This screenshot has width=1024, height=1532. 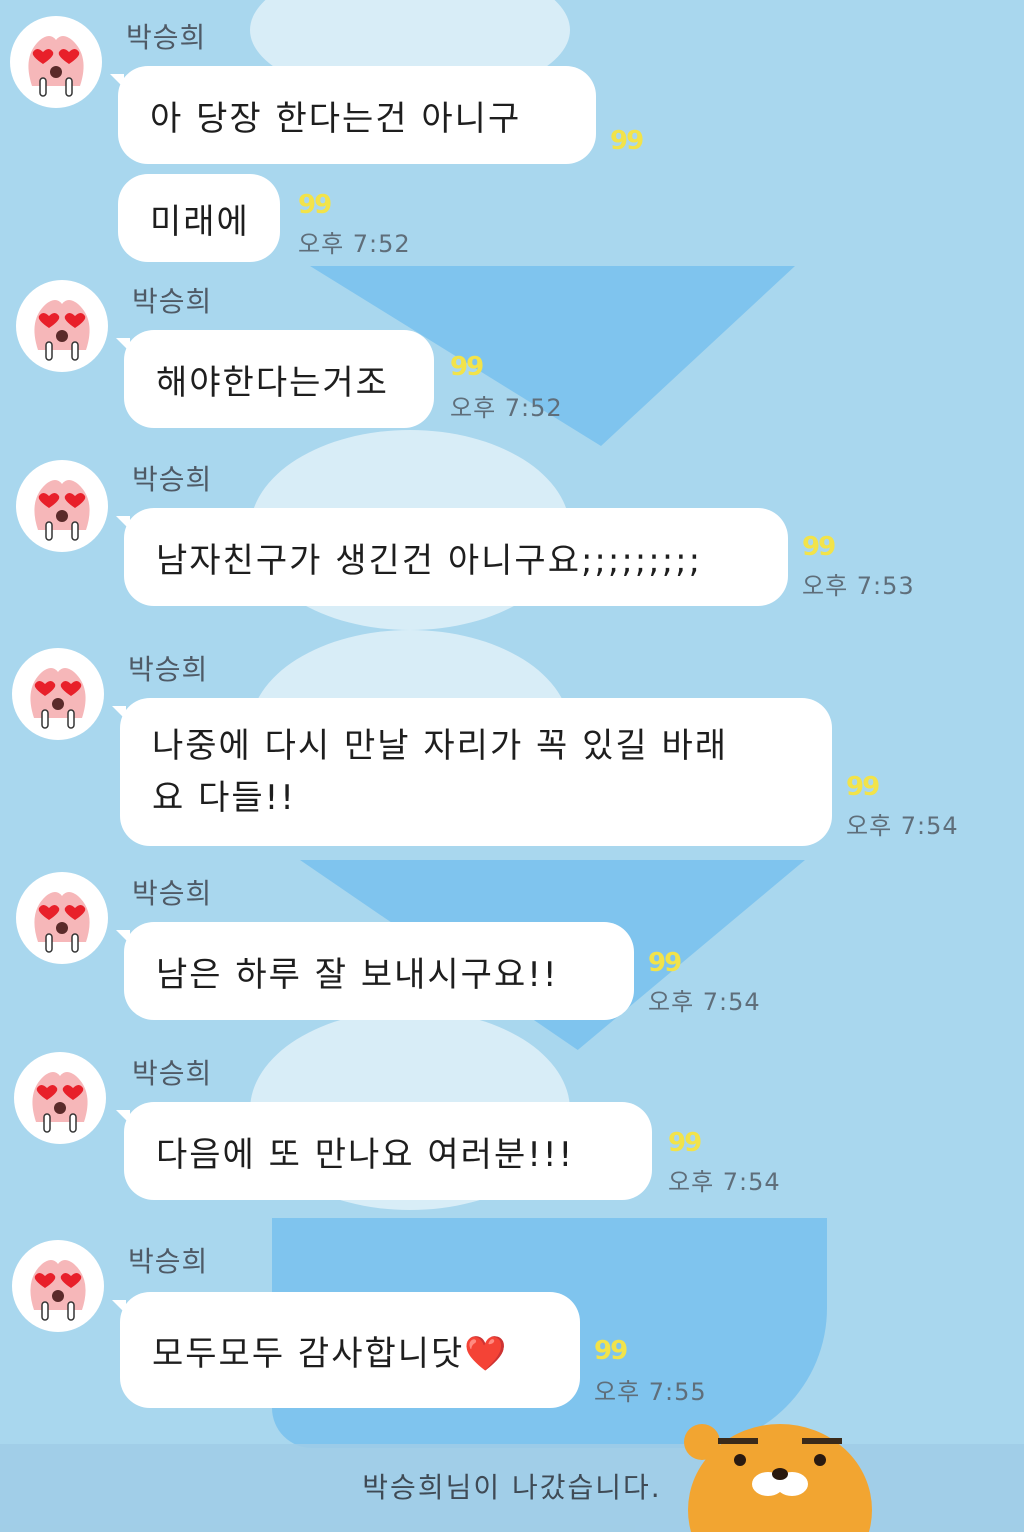 I want to click on message-text-line: 나중에 다시 만날 자리가 꼭 있길 바래, so click(x=440, y=746).